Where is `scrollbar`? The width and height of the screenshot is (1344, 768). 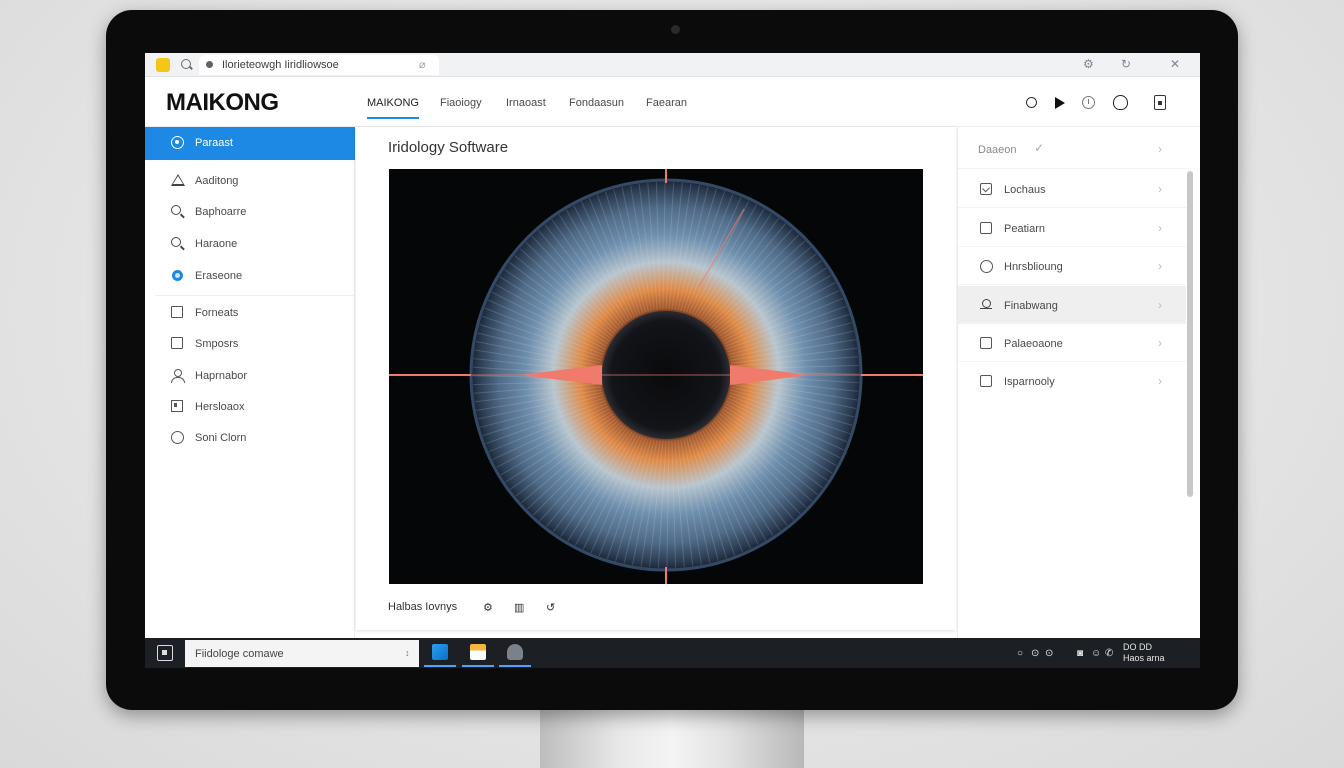 scrollbar is located at coordinates (1190, 334).